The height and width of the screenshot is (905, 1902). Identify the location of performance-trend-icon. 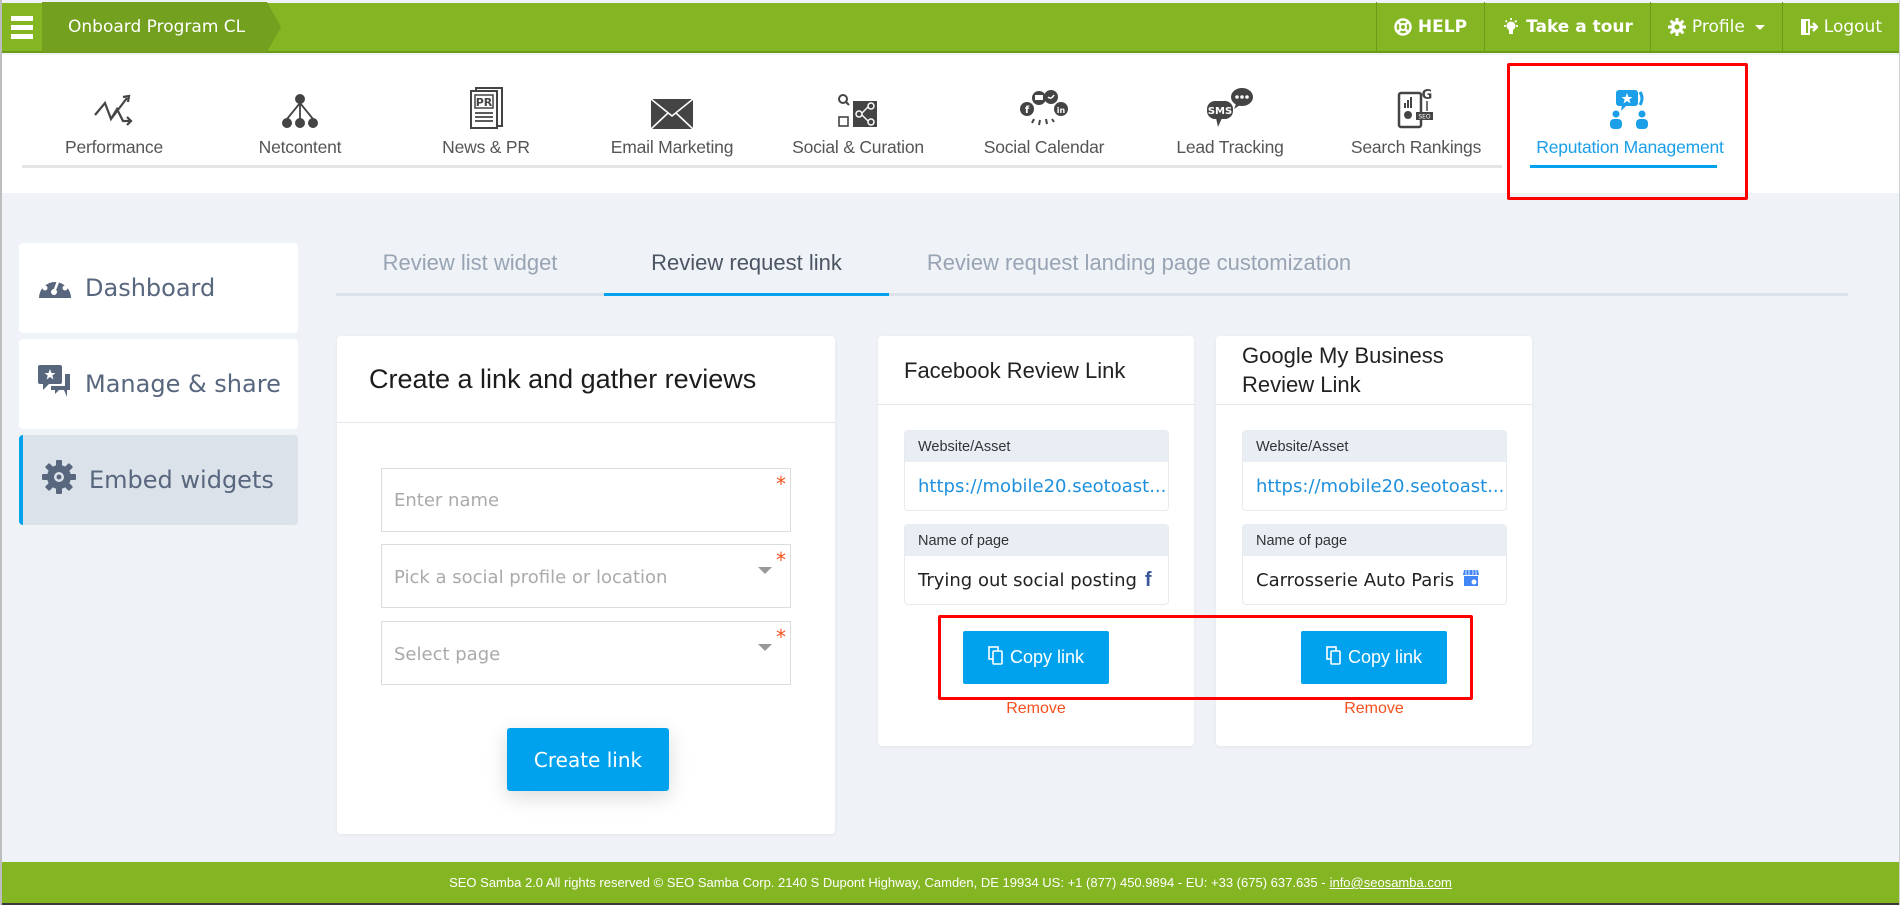
(114, 108).